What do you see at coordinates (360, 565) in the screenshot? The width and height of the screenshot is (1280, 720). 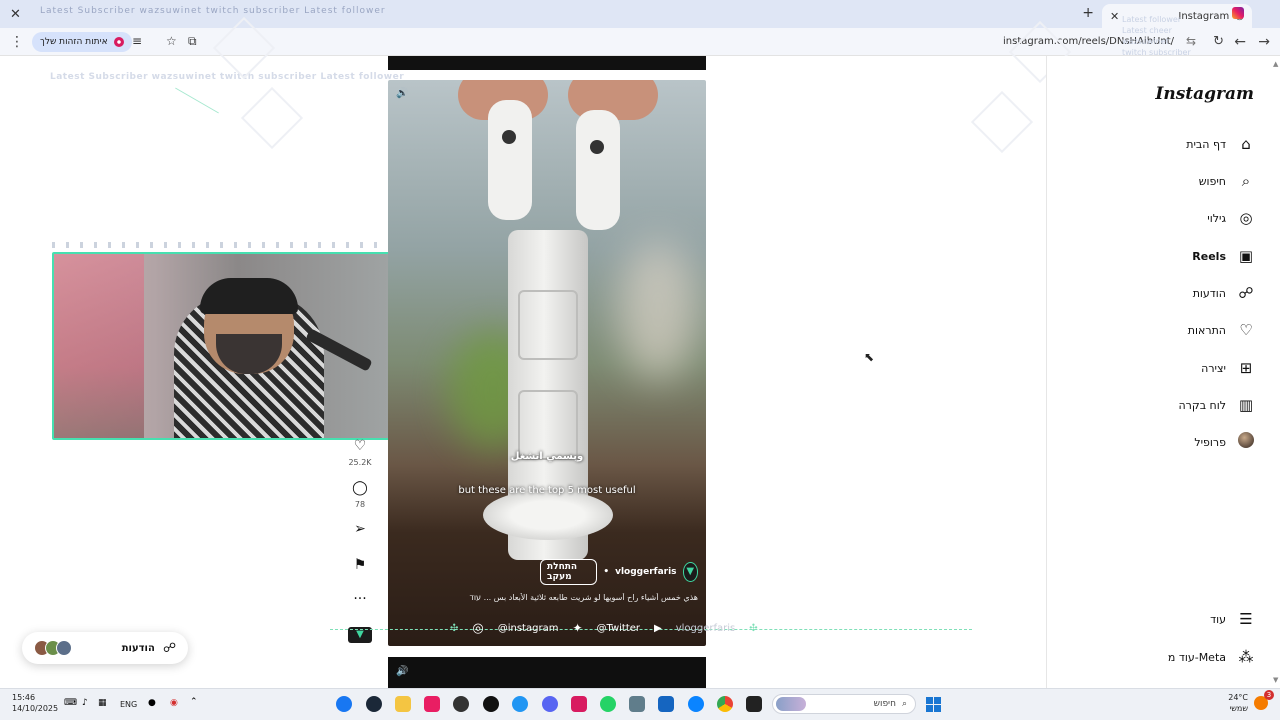 I see `save-icon: ⚑` at bounding box center [360, 565].